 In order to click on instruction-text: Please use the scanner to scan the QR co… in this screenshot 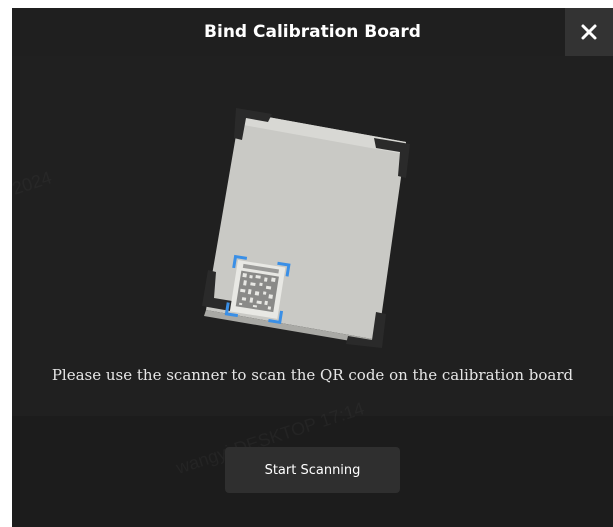, I will do `click(312, 375)`.